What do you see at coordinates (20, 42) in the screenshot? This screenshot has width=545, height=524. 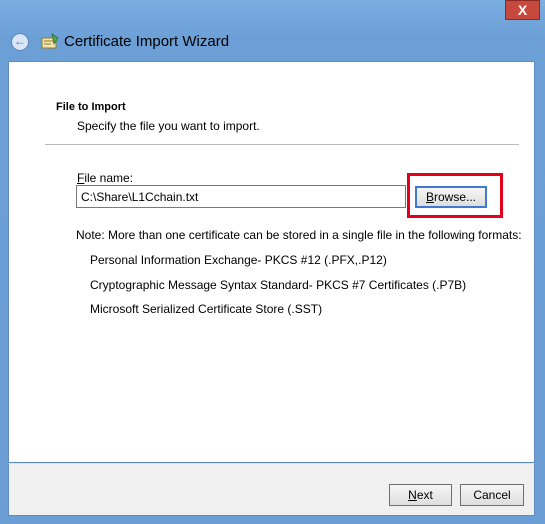 I see `back-button: ←` at bounding box center [20, 42].